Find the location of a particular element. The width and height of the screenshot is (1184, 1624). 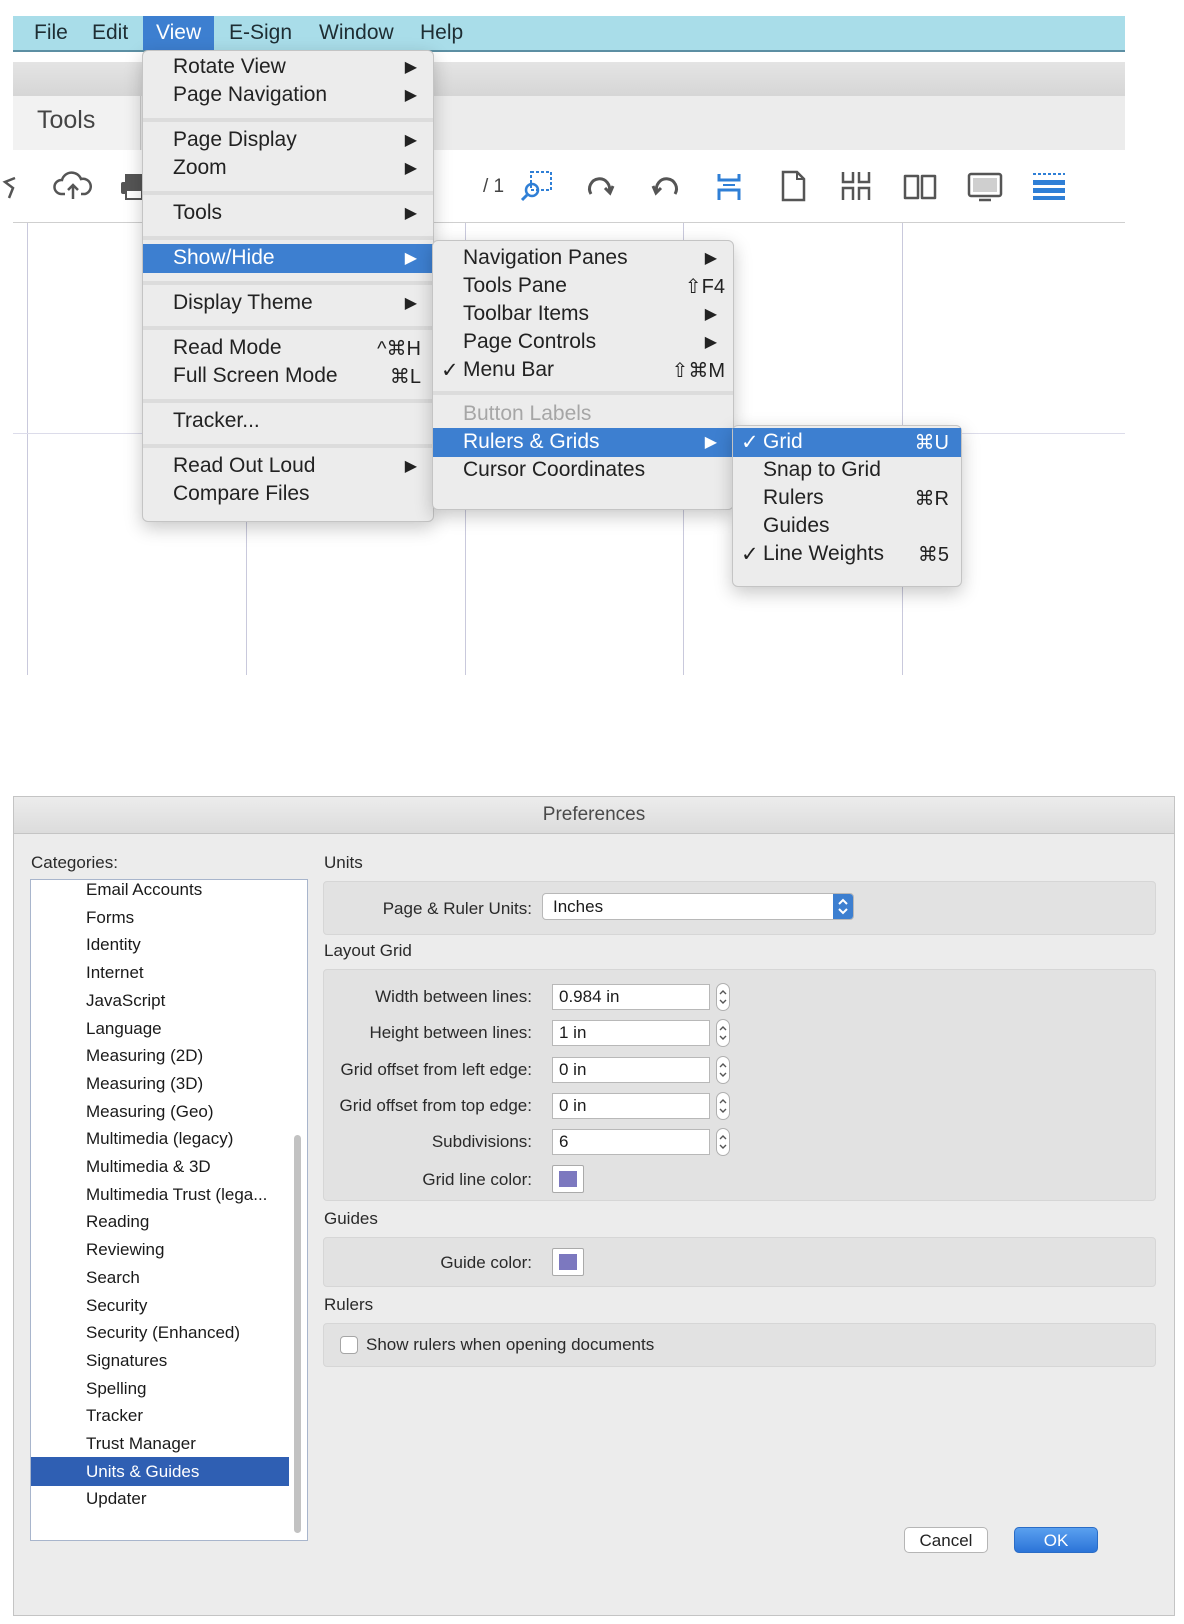

ok-button: OK is located at coordinates (1056, 1540).